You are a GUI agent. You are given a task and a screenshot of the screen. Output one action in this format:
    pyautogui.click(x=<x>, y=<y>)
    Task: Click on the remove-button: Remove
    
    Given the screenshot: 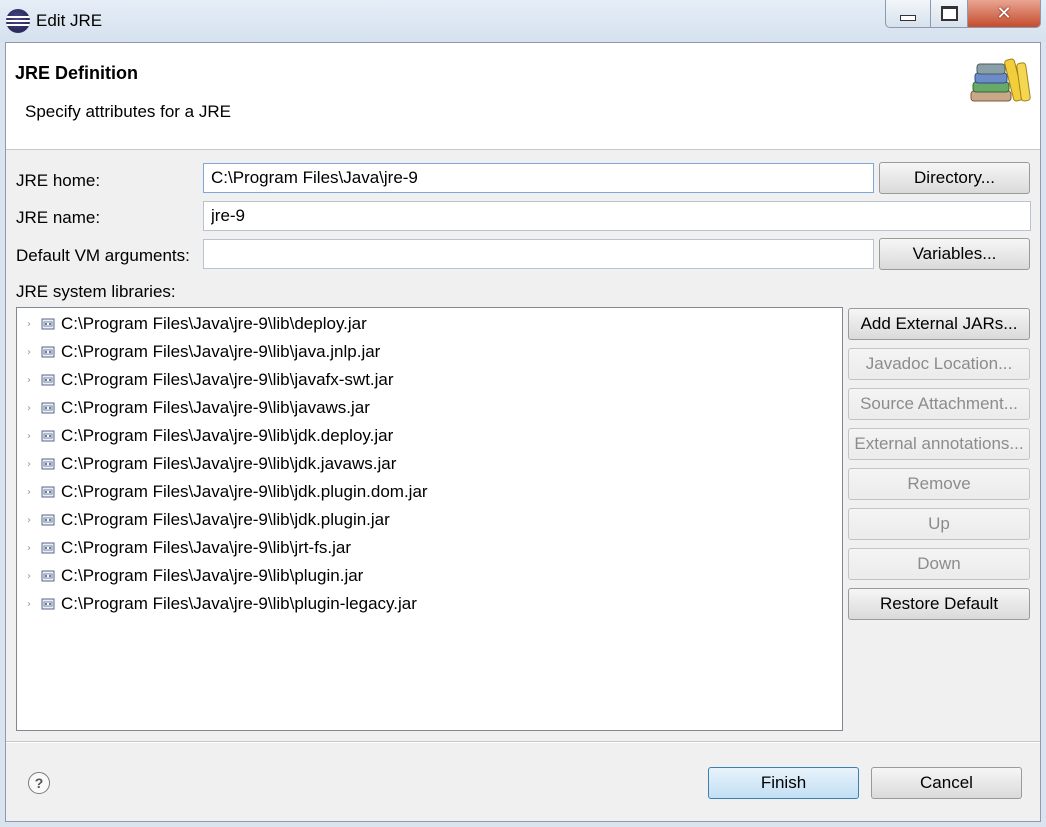 What is the action you would take?
    pyautogui.click(x=939, y=484)
    